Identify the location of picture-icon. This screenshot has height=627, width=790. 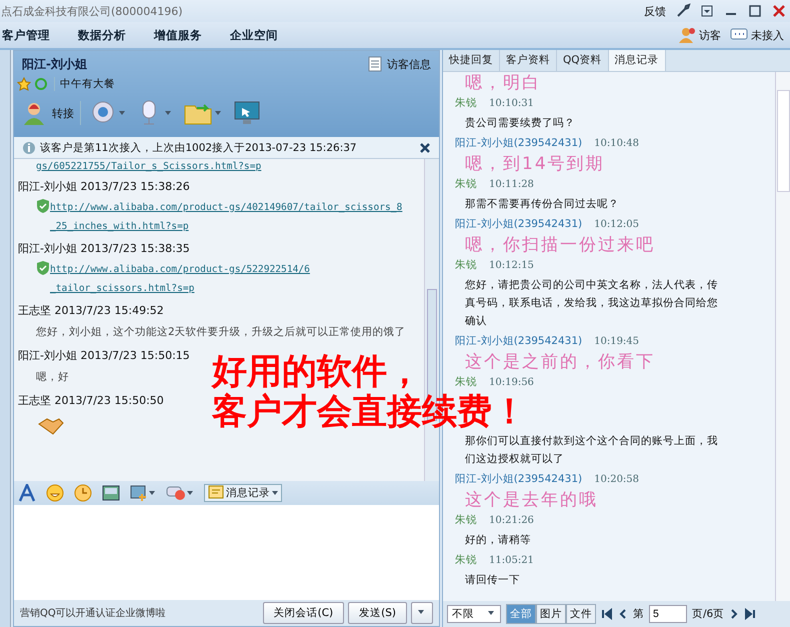
(111, 493).